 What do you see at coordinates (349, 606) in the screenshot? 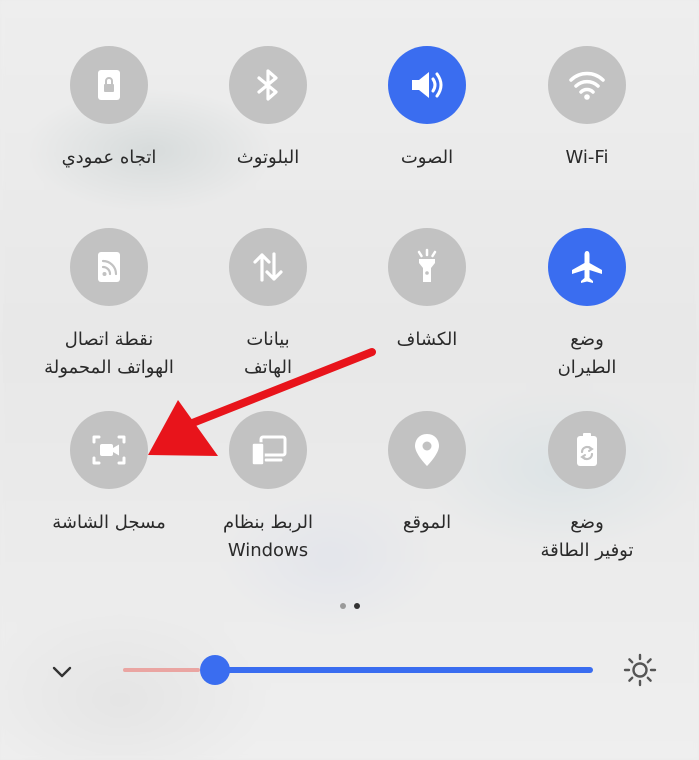
I see `page-indicator` at bounding box center [349, 606].